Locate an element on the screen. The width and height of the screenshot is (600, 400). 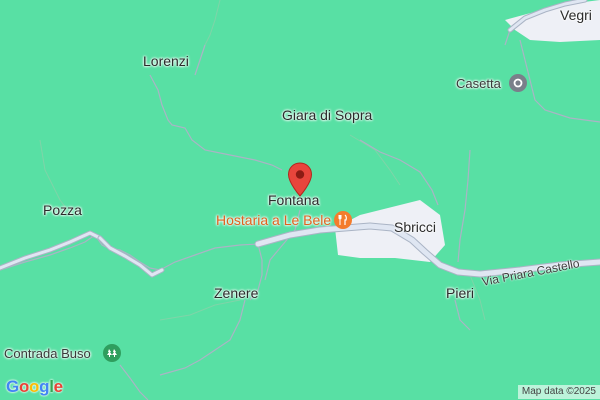
place-label-lorenzi: Lorenzi is located at coordinates (166, 61).